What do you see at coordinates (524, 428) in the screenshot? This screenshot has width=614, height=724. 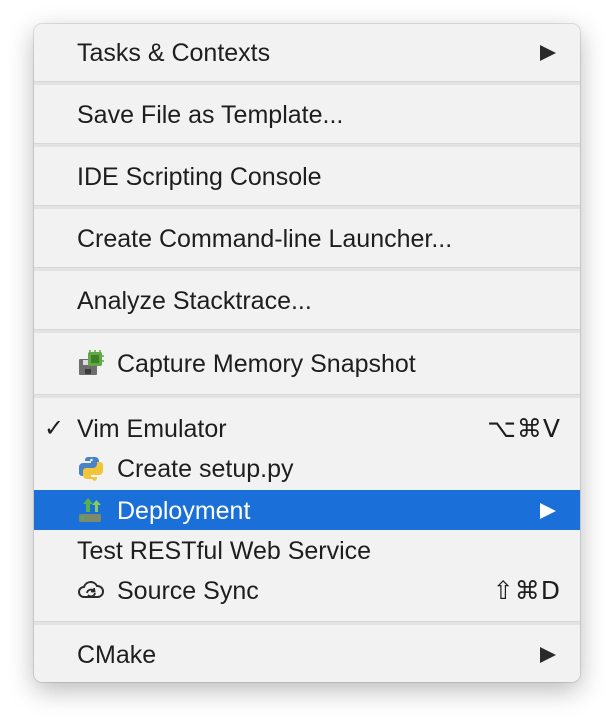 I see `keyboard-shortcut: ⌥⌘V` at bounding box center [524, 428].